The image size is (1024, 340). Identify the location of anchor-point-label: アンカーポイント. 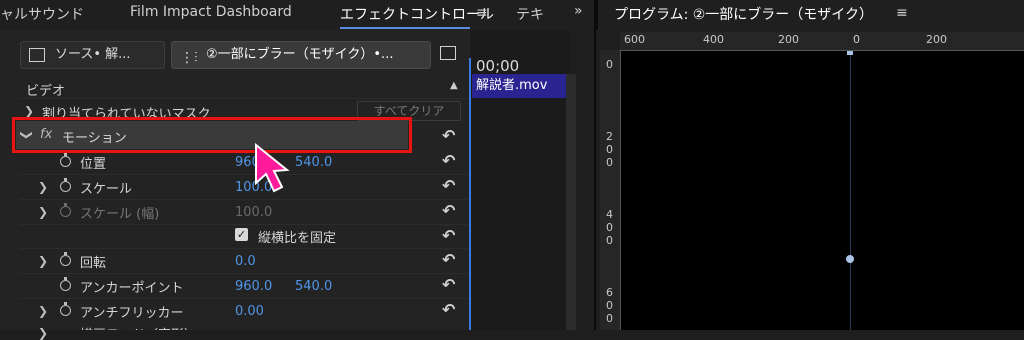
(132, 288).